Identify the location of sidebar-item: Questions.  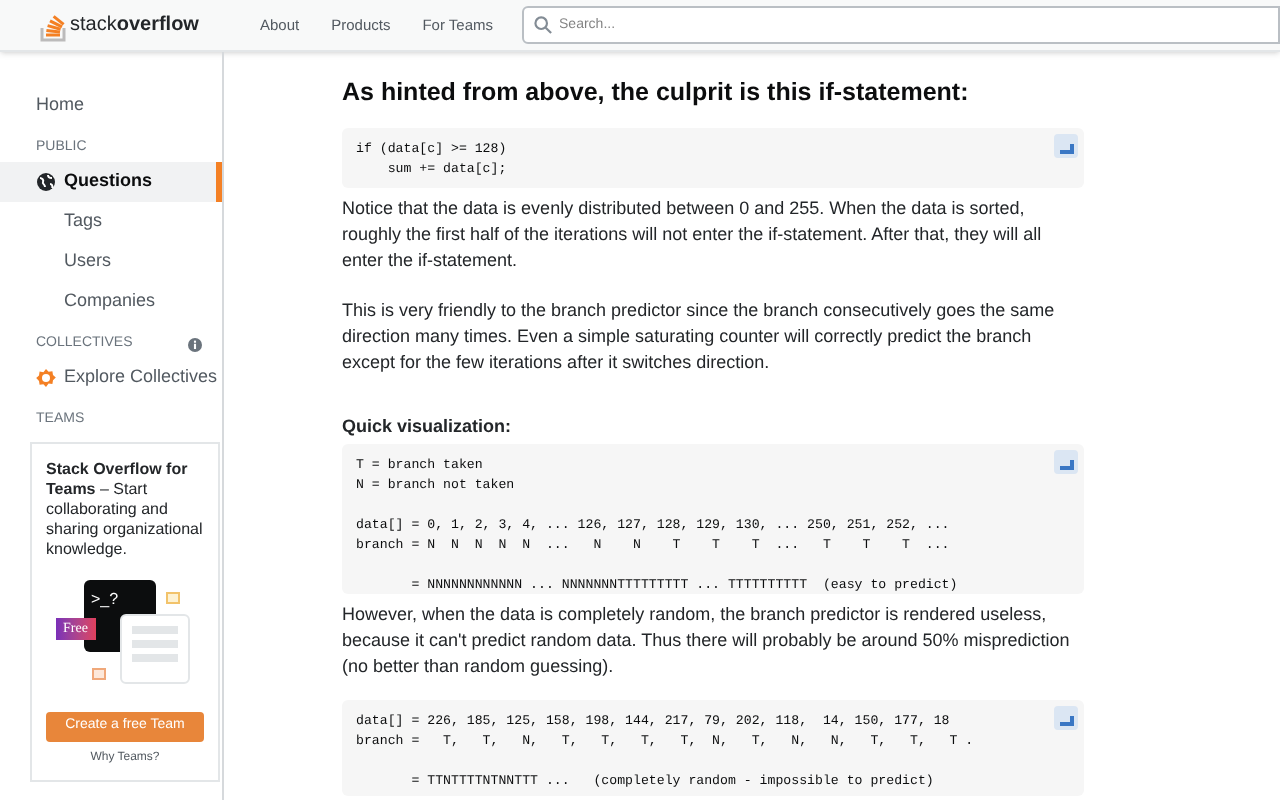
(111, 182).